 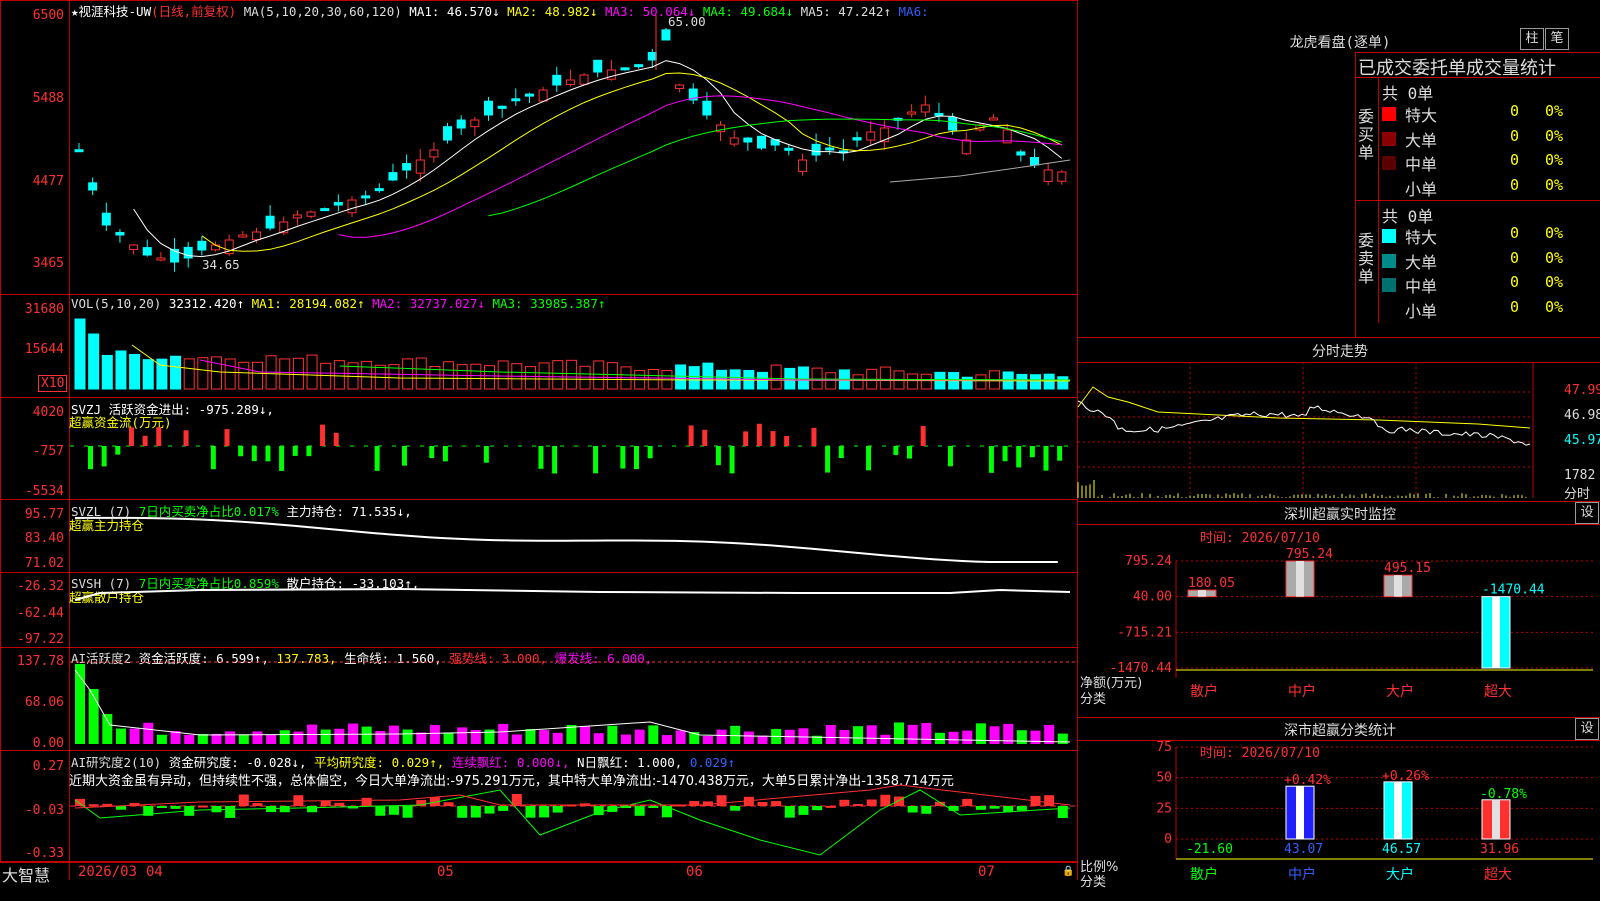 What do you see at coordinates (1400, 691) in the screenshot?
I see `monitor-category: 大户` at bounding box center [1400, 691].